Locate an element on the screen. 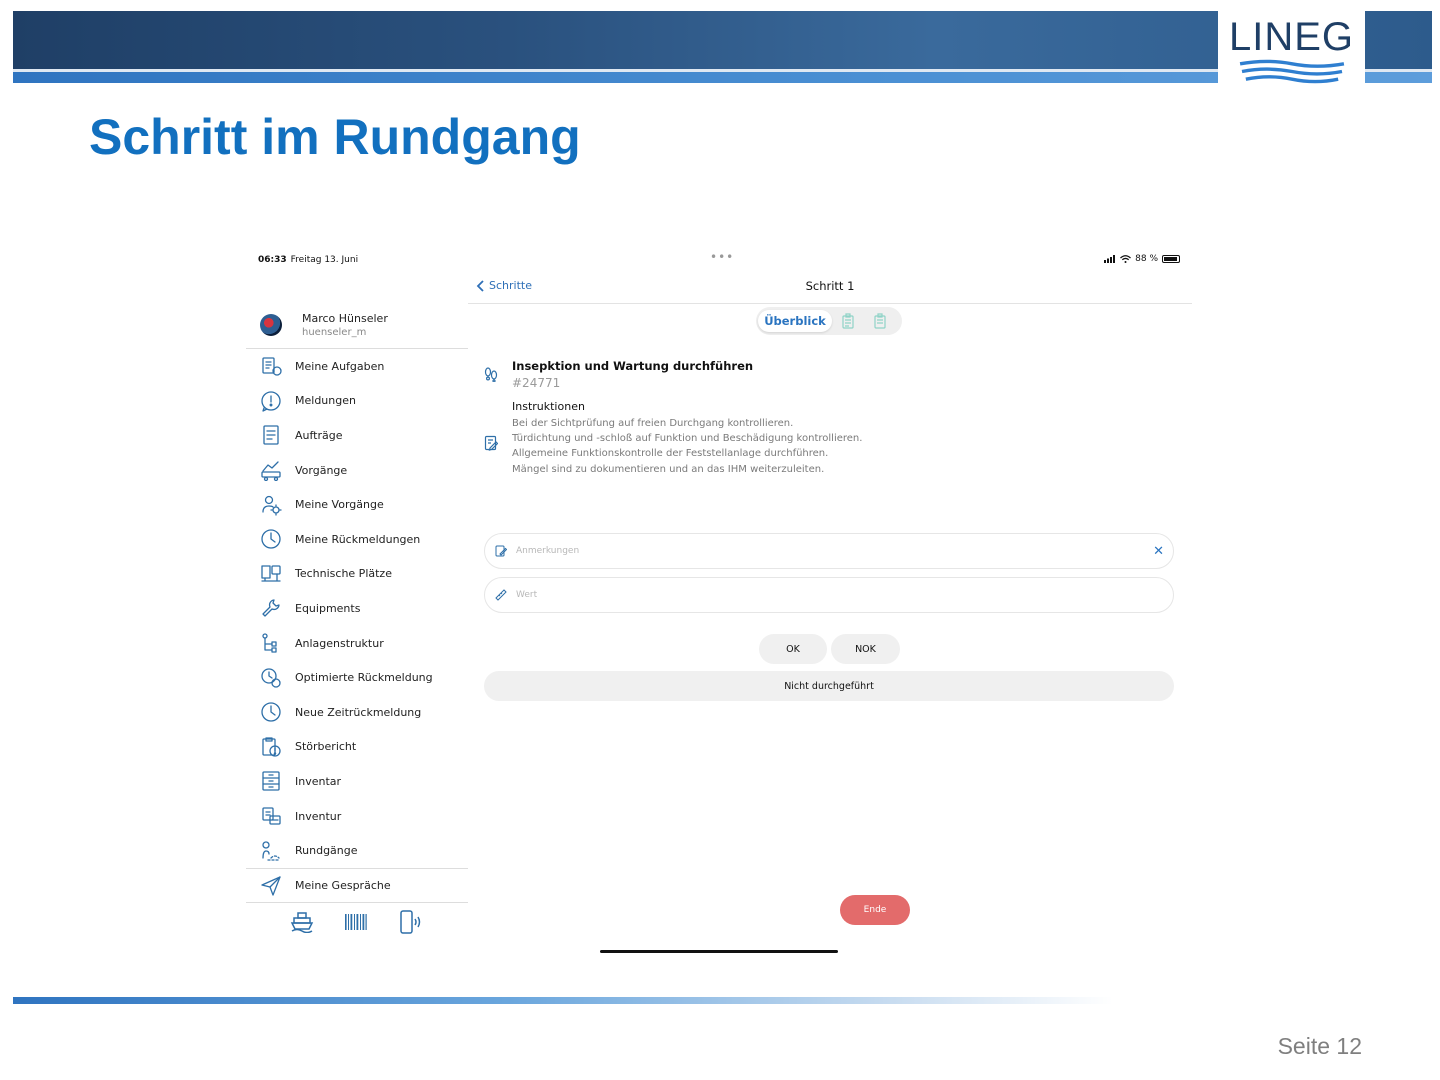 The width and height of the screenshot is (1440, 1080). instructions-icon is located at coordinates (491, 443).